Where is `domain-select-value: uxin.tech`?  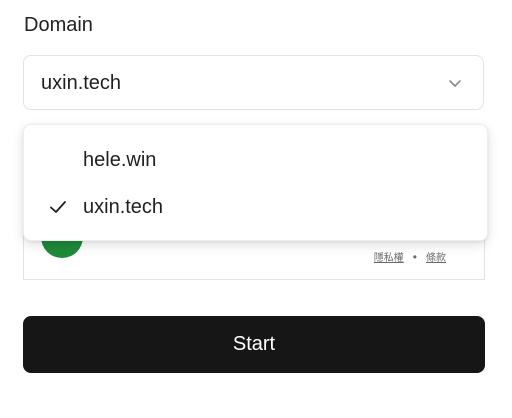 domain-select-value: uxin.tech is located at coordinates (81, 83).